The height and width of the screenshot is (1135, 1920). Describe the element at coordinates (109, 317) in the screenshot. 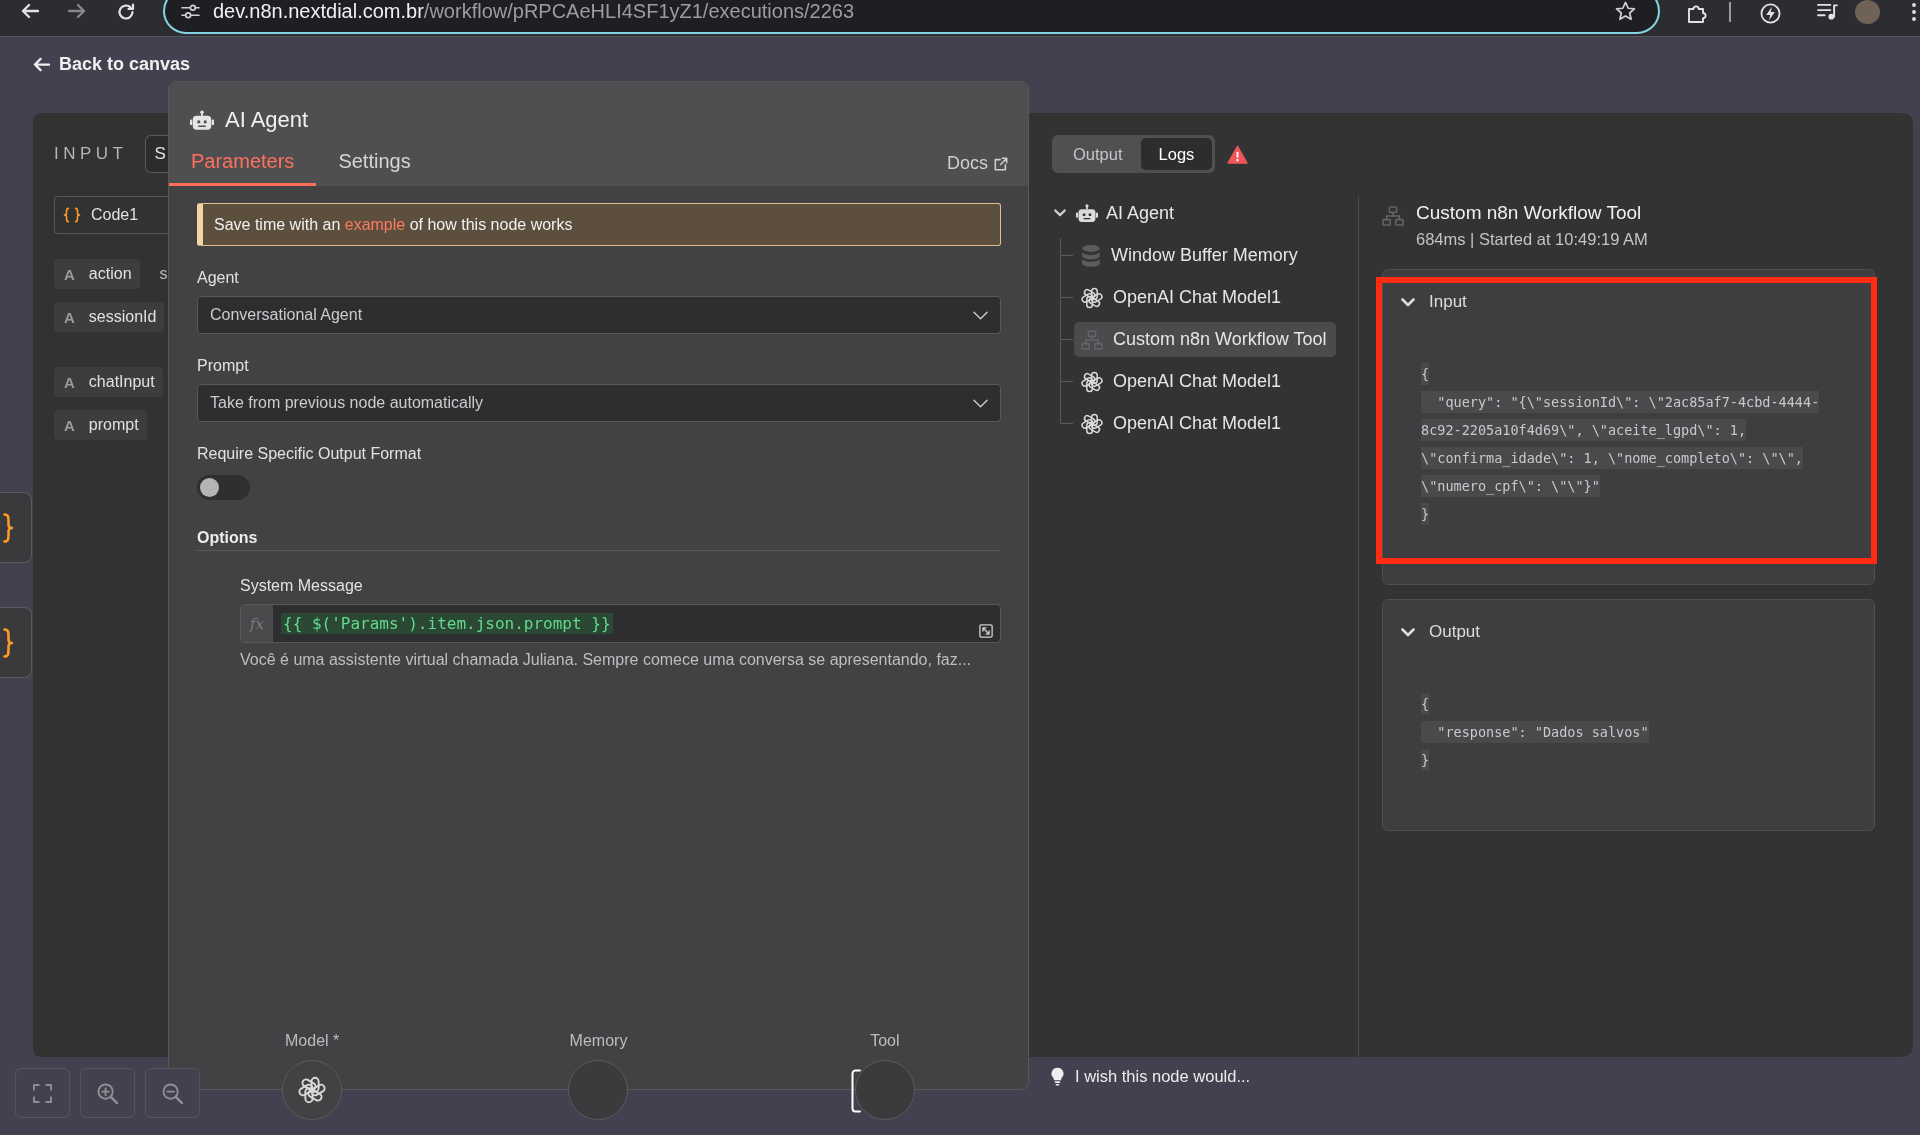

I see `field-pill: A sessionId` at that location.